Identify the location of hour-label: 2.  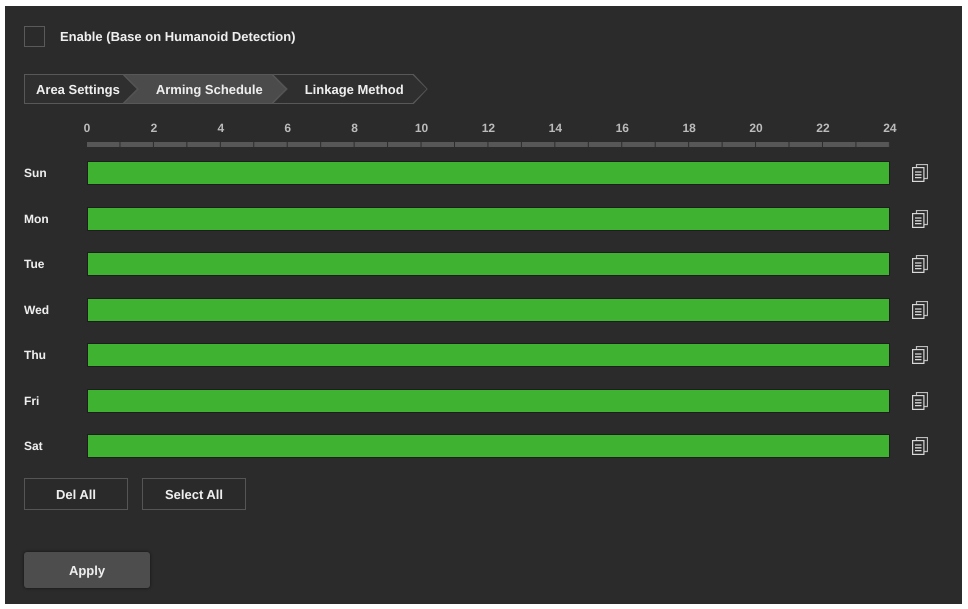
(154, 128).